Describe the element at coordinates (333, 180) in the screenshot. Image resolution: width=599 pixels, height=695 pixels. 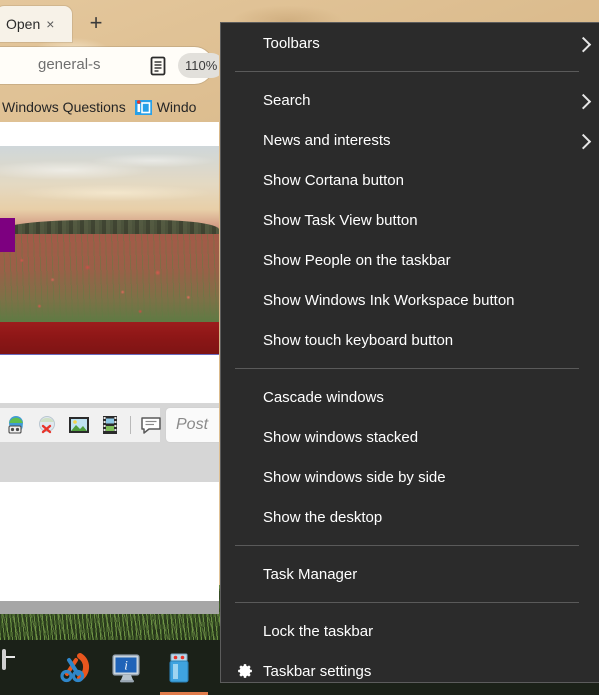
I see `menu-item-label: Show Cortana button` at that location.